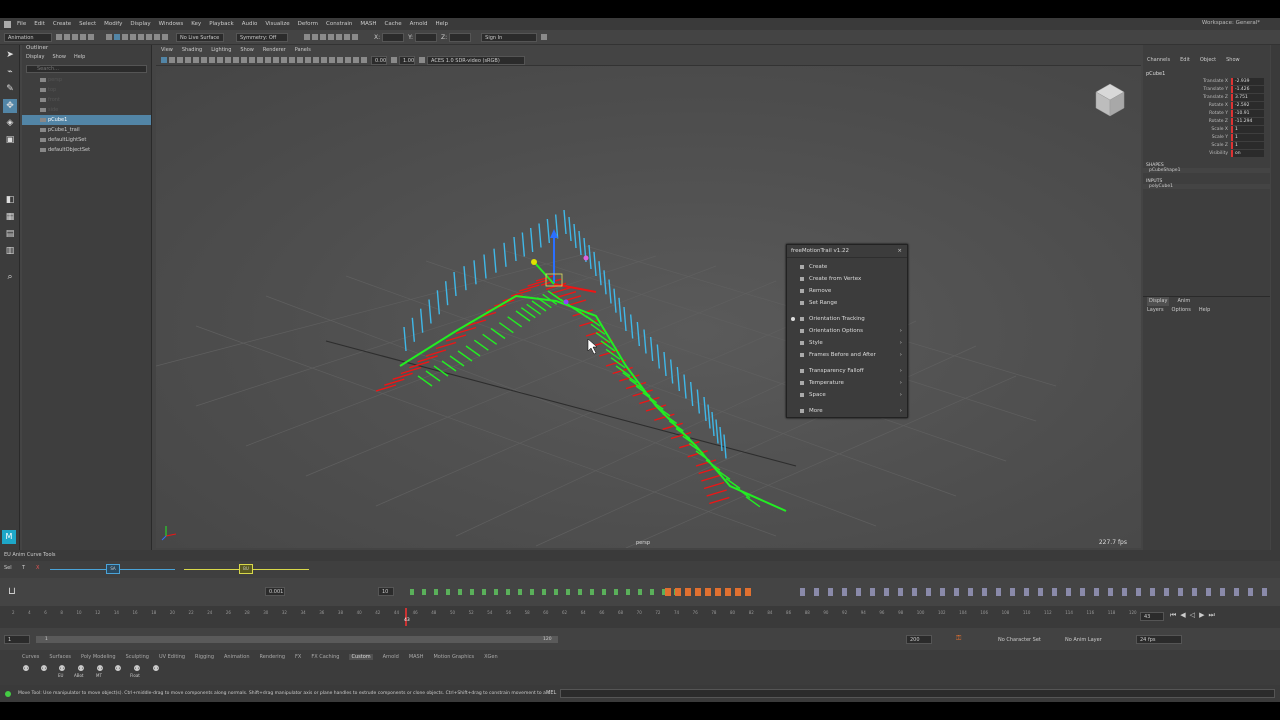 Image resolution: width=1280 pixels, height=720 pixels. I want to click on select-component-icon, so click(125, 37).